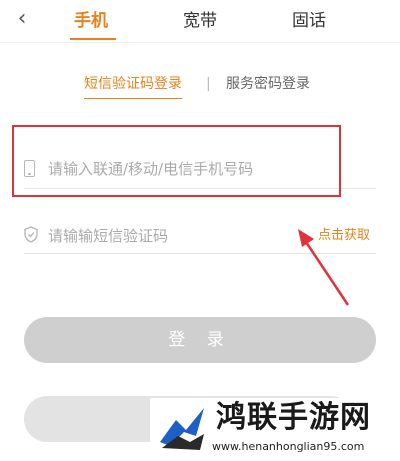 This screenshot has height=461, width=400. I want to click on sms-login-tab: 短信验证码登录, so click(133, 86).